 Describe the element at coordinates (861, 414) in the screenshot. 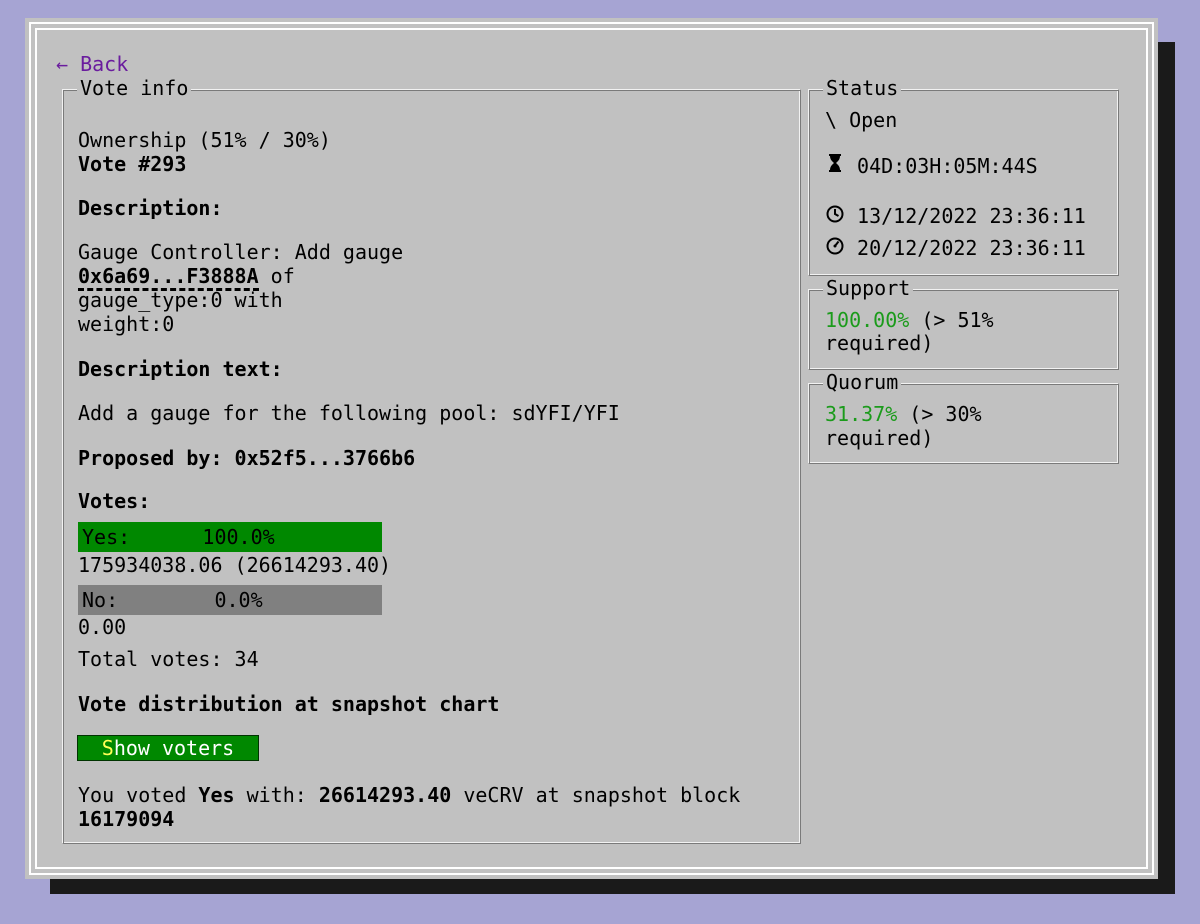

I see `quorum-value: 31.37%` at that location.